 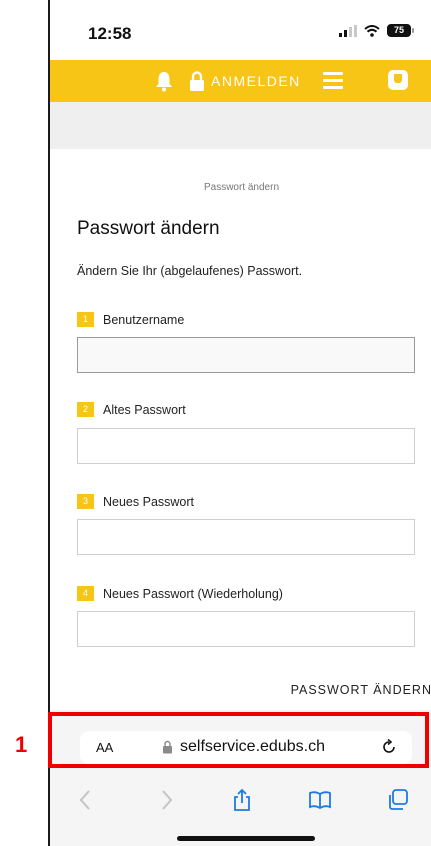 What do you see at coordinates (164, 81) in the screenshot?
I see `bell-icon` at bounding box center [164, 81].